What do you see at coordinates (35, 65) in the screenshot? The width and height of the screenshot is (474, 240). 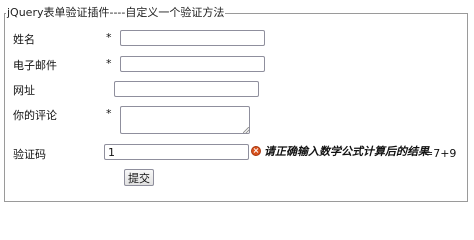 I see `email-label: 电子邮件` at bounding box center [35, 65].